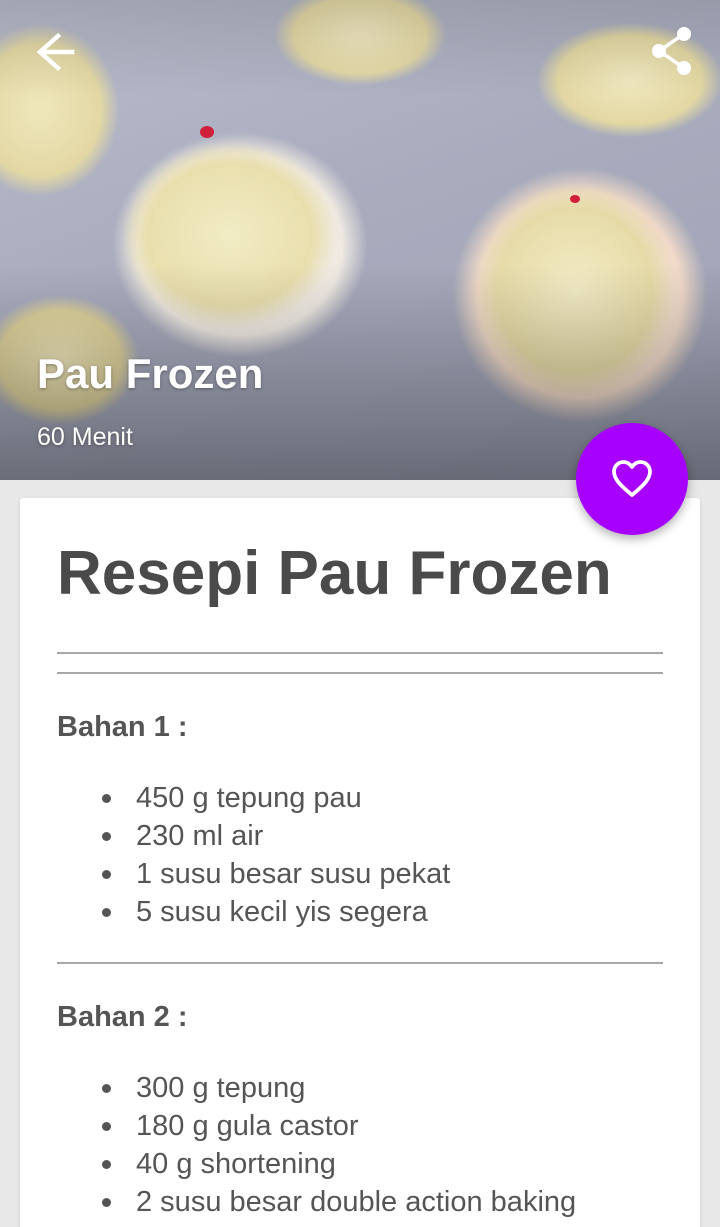 The height and width of the screenshot is (1227, 720). I want to click on ingredient-text: 450 g tepung pau, so click(249, 798).